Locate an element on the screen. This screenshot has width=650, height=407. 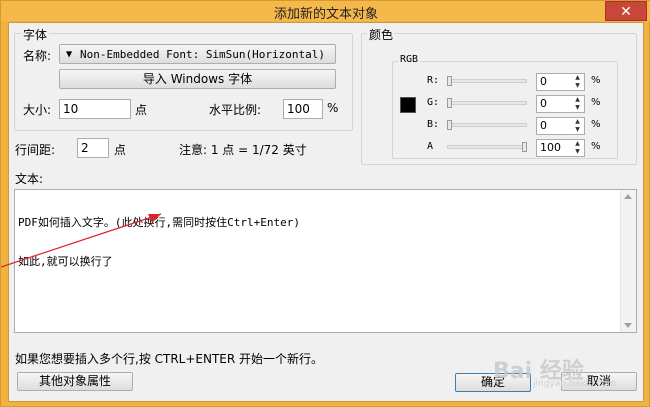
annotation-arrow is located at coordinates (81, 240).